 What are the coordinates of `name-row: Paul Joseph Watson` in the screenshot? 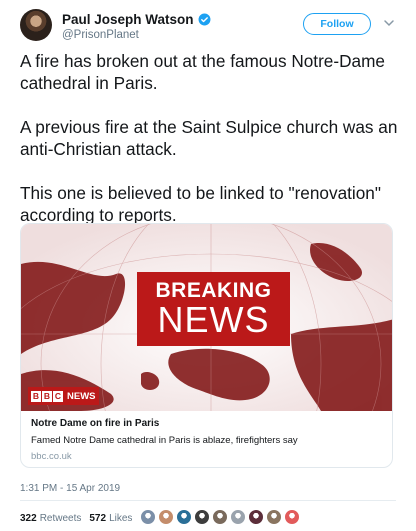 It's located at (136, 19).